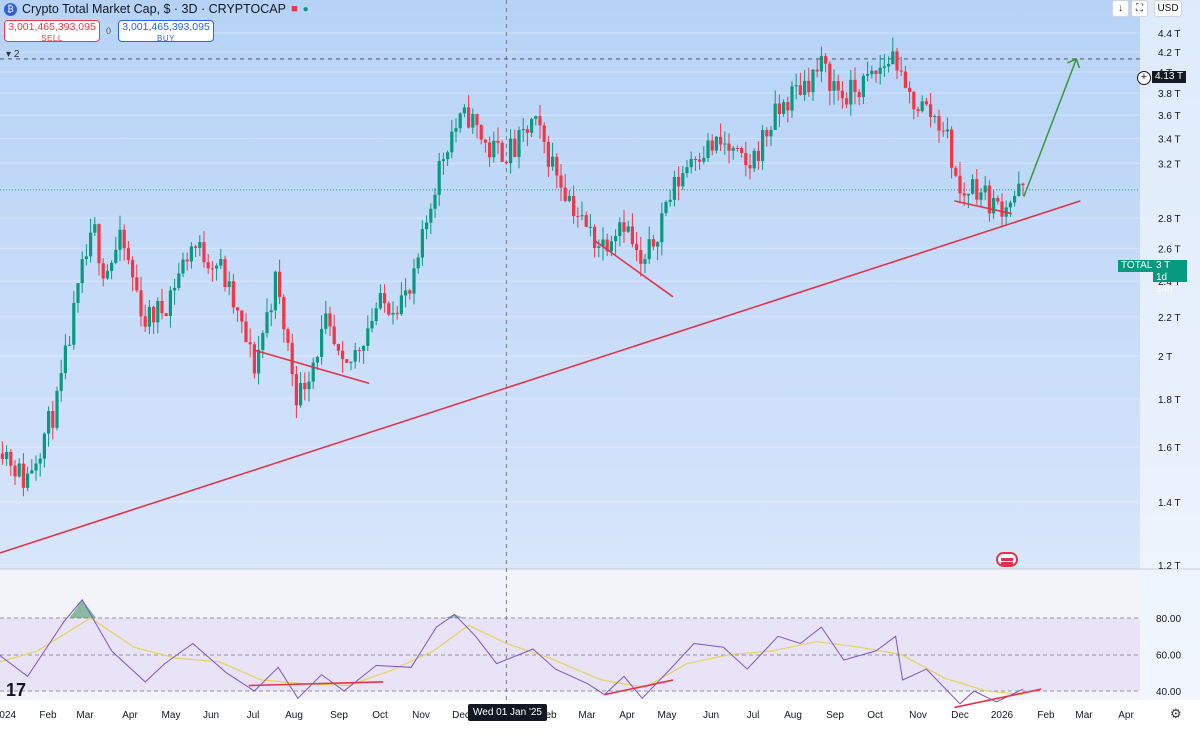 This screenshot has height=732, width=1200. What do you see at coordinates (1176, 714) in the screenshot?
I see `gear-icon: ⚙` at bounding box center [1176, 714].